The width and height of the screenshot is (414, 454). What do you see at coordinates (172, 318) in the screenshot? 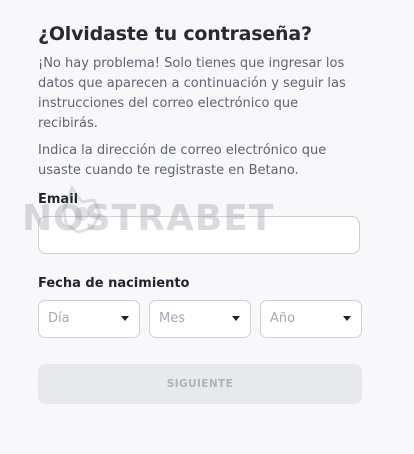
I see `month-select-value: Mes` at bounding box center [172, 318].